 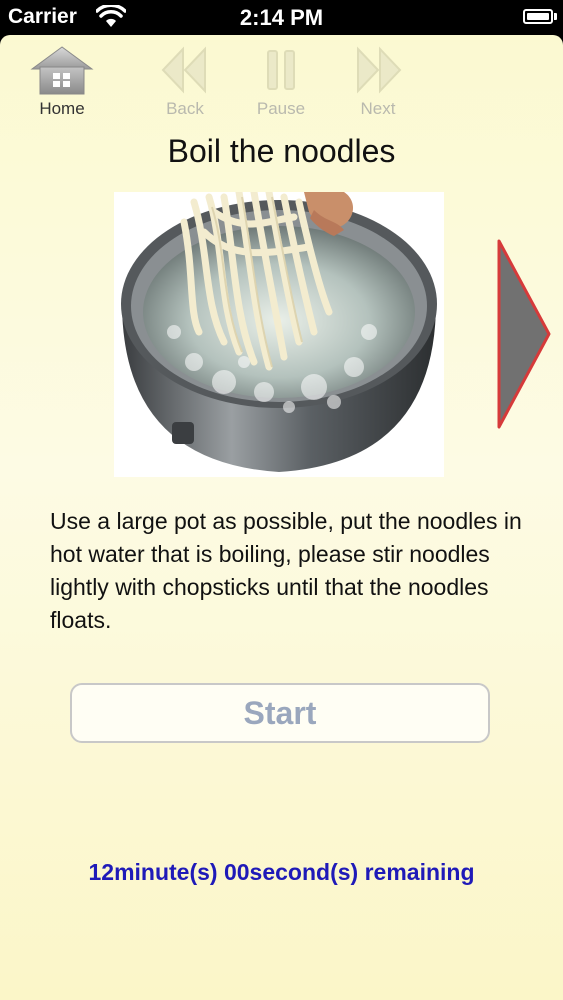 I want to click on pause-button: Pause, so click(x=281, y=85).